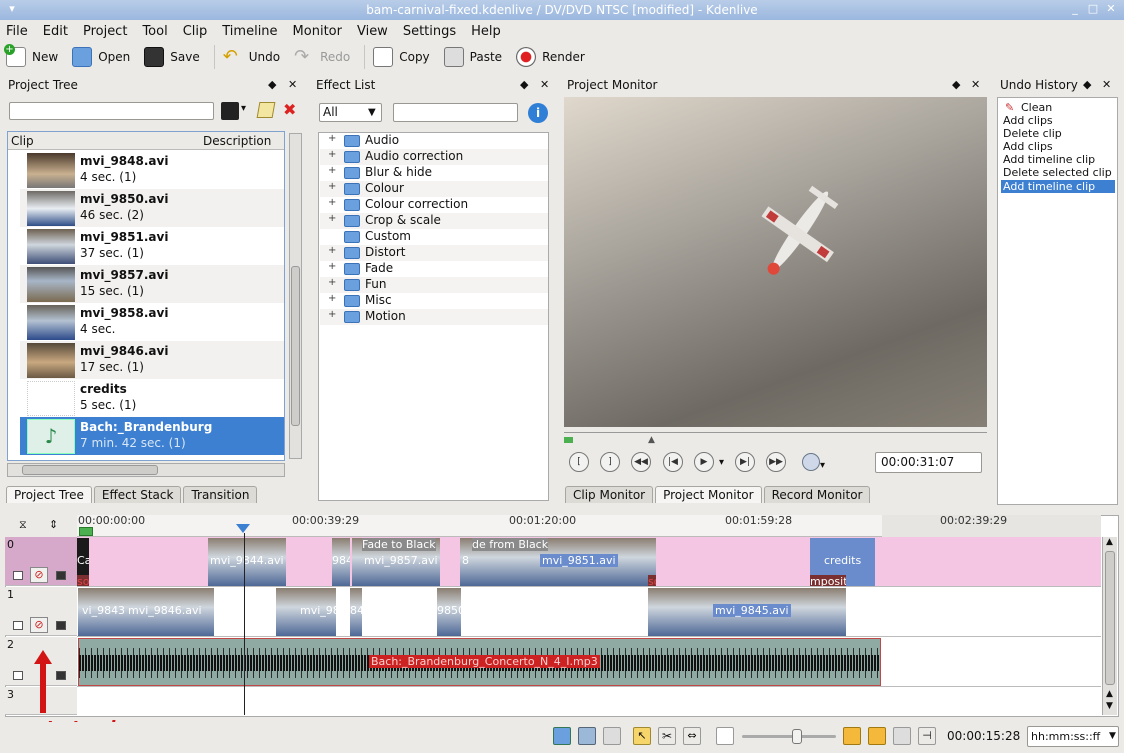  Describe the element at coordinates (472, 57) in the screenshot. I see `paste-button: Paste` at that location.